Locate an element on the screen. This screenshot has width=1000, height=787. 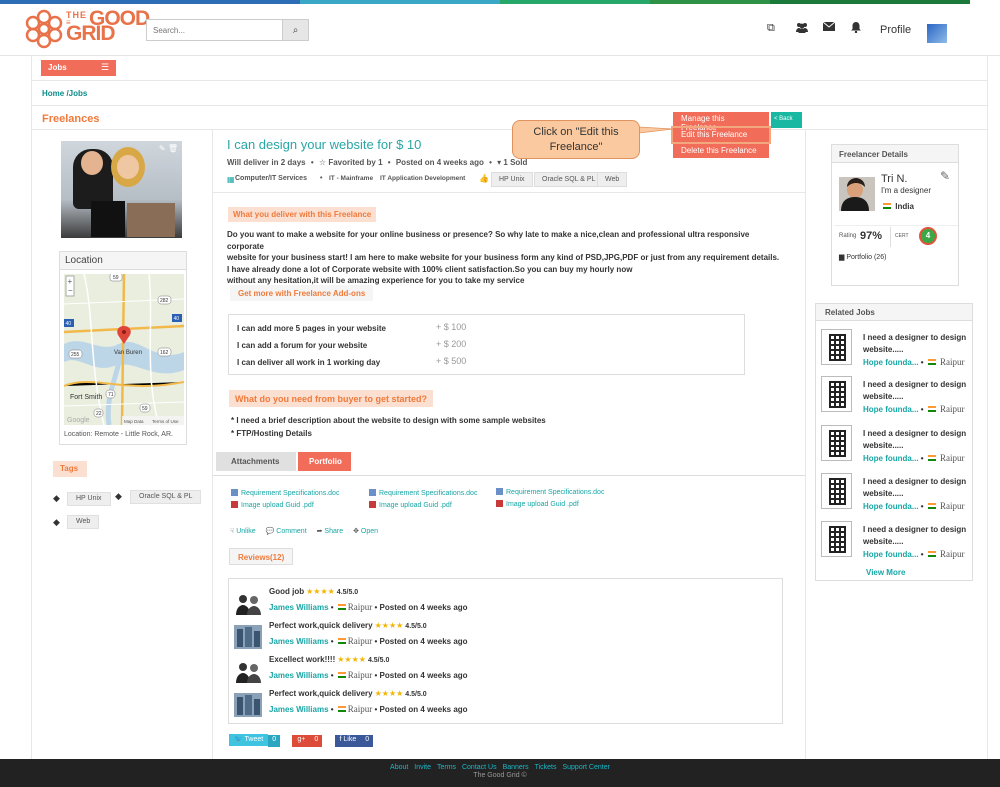
edit-profile-icon: ✎ is located at coordinates (945, 176).